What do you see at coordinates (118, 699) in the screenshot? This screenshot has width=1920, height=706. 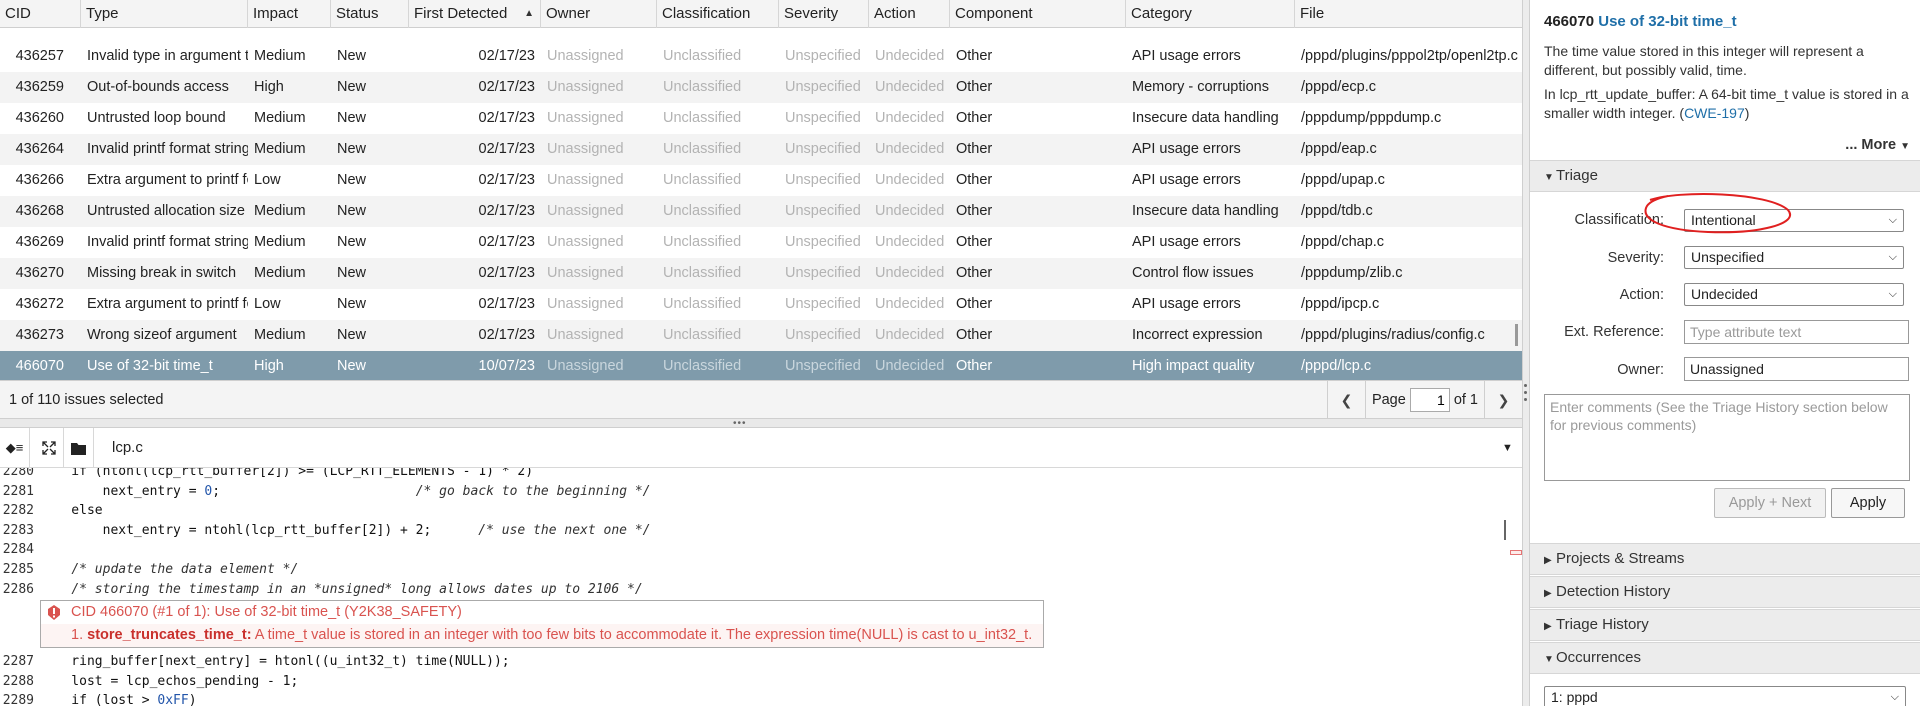 I see `code-text: if (lost > 0xFF)` at bounding box center [118, 699].